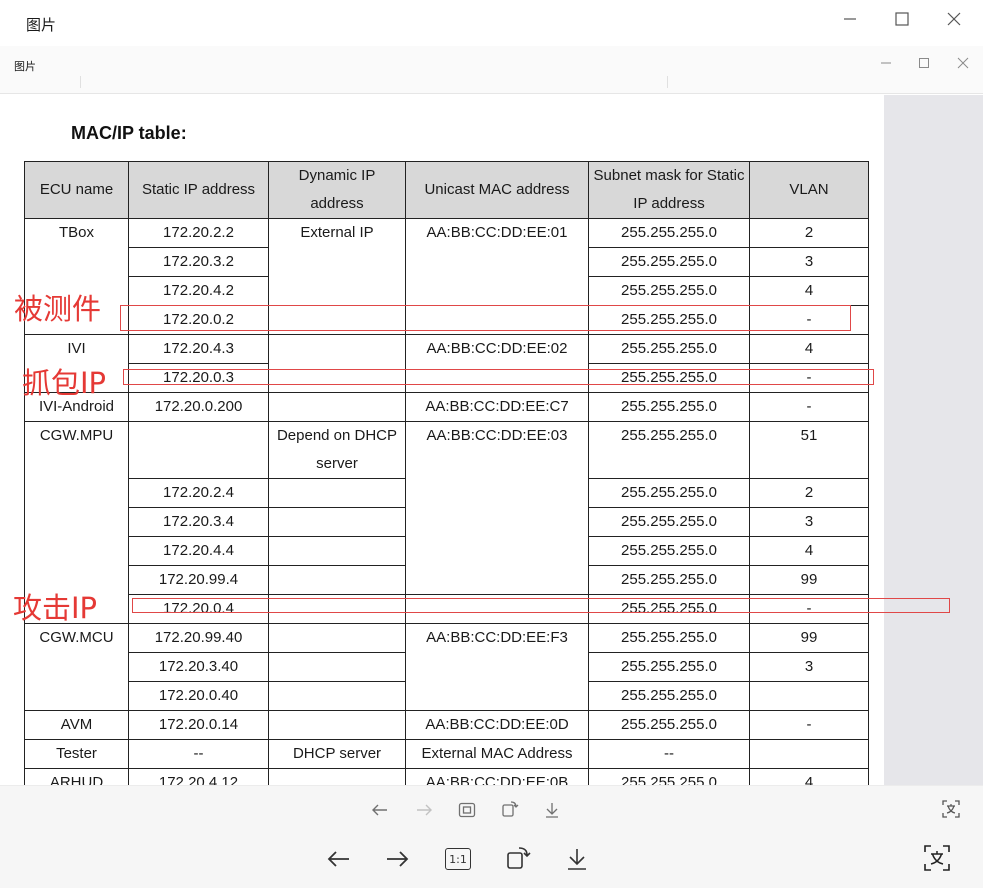 The image size is (983, 888). I want to click on fit-window-button-small, so click(467, 810).